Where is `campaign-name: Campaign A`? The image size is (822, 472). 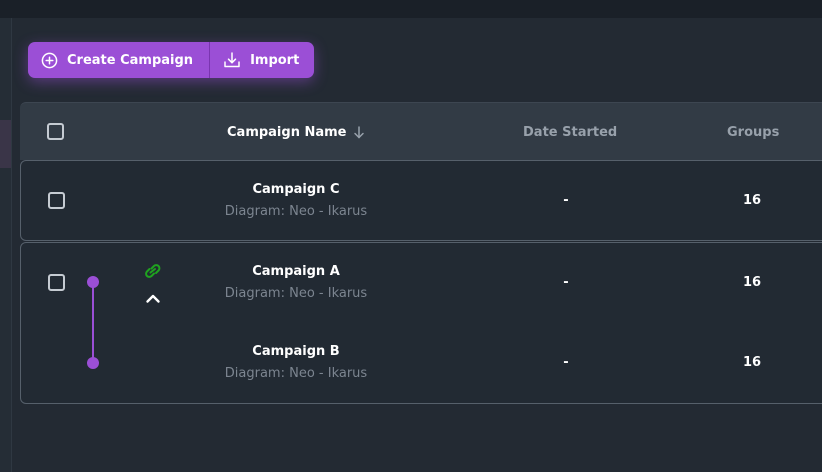
campaign-name: Campaign A is located at coordinates (296, 272).